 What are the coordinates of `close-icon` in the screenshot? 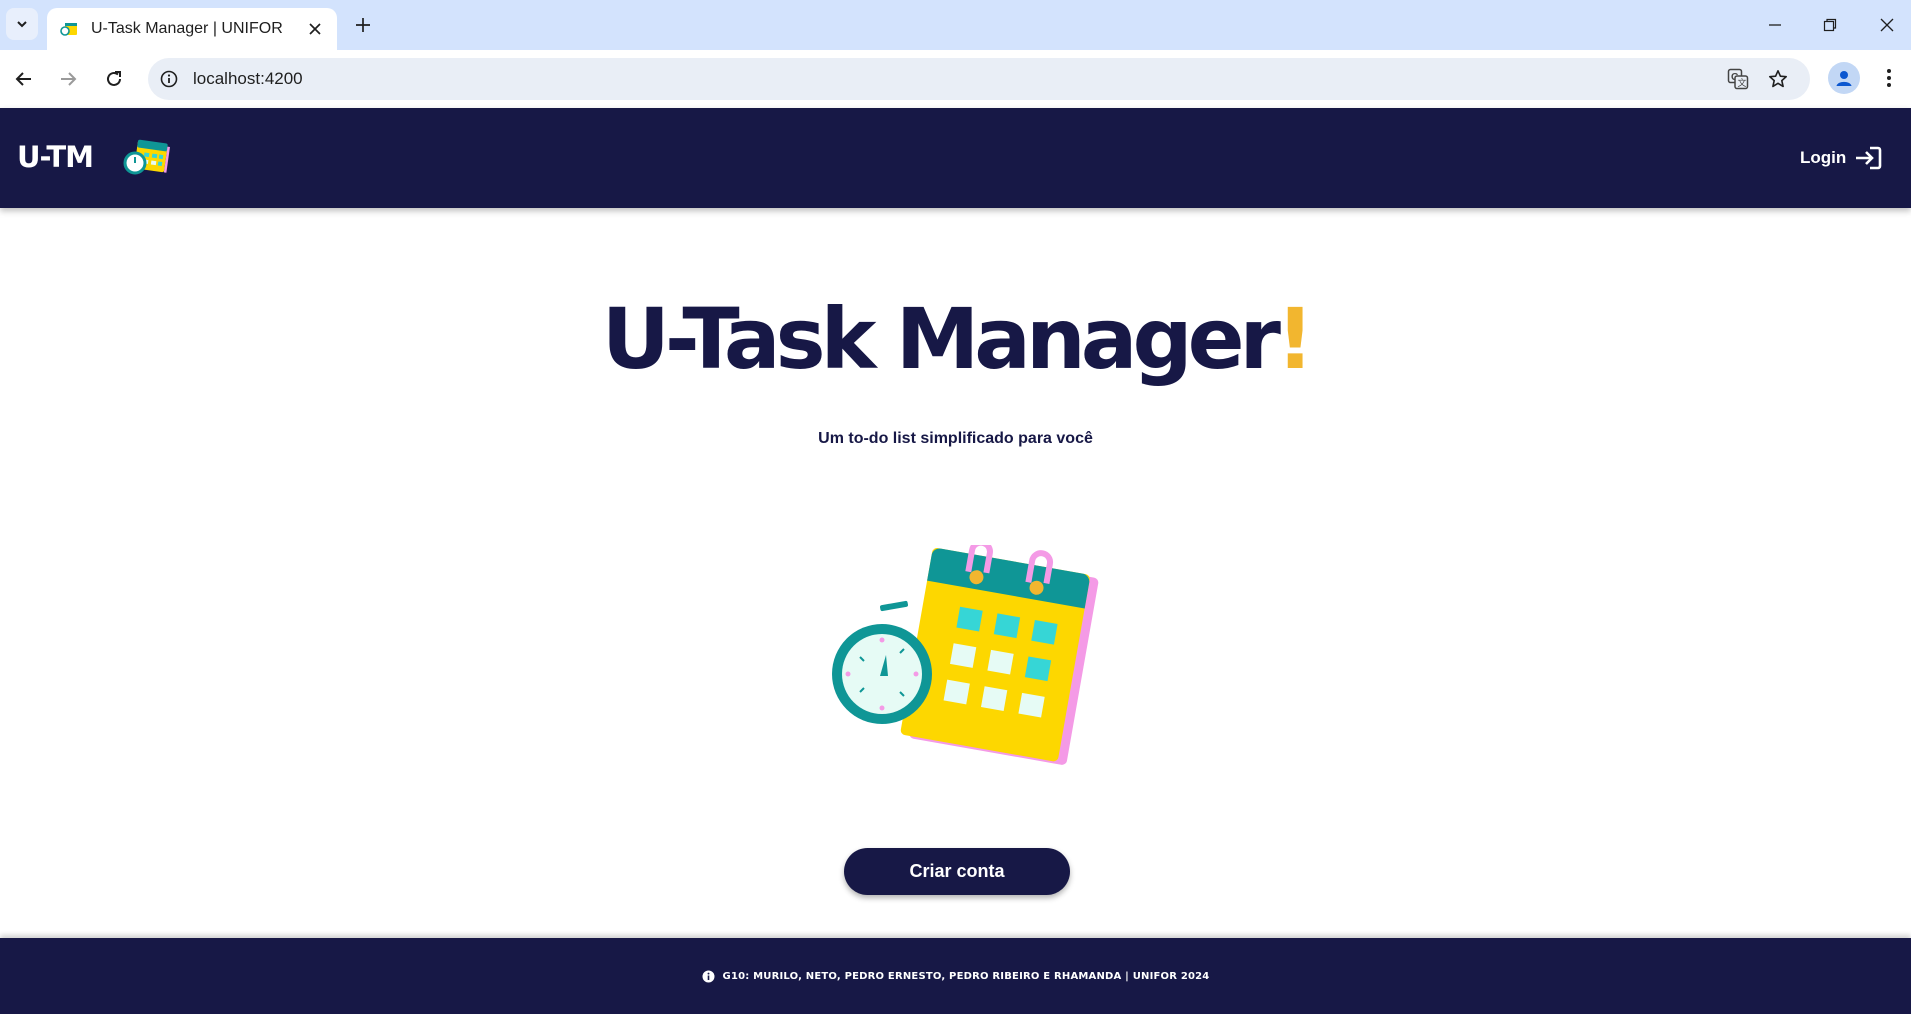 It's located at (315, 29).